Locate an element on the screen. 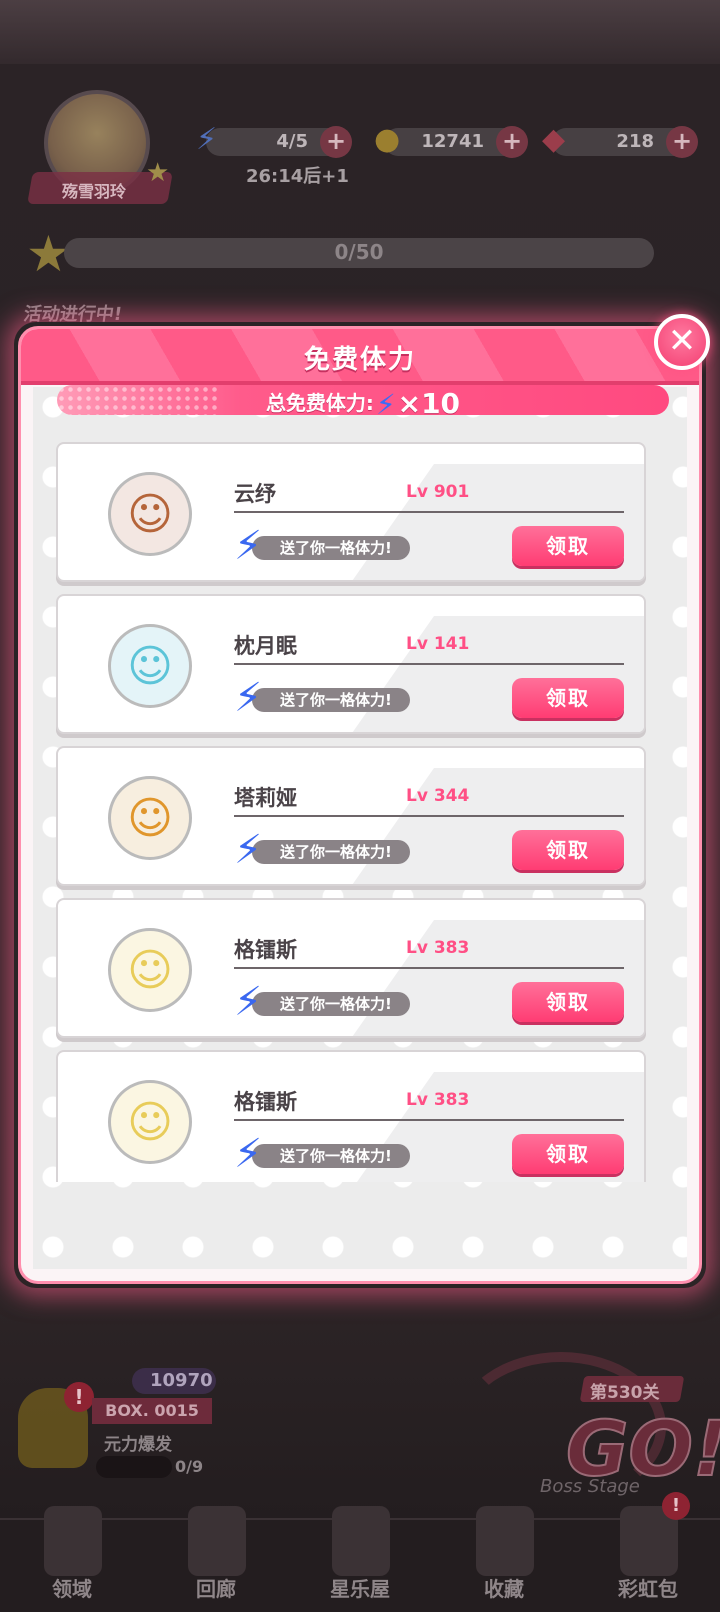  friend-card: ☺ 塔莉娅 Lv 344 送了你一格体力! ⚡ 领取 is located at coordinates (351, 816).